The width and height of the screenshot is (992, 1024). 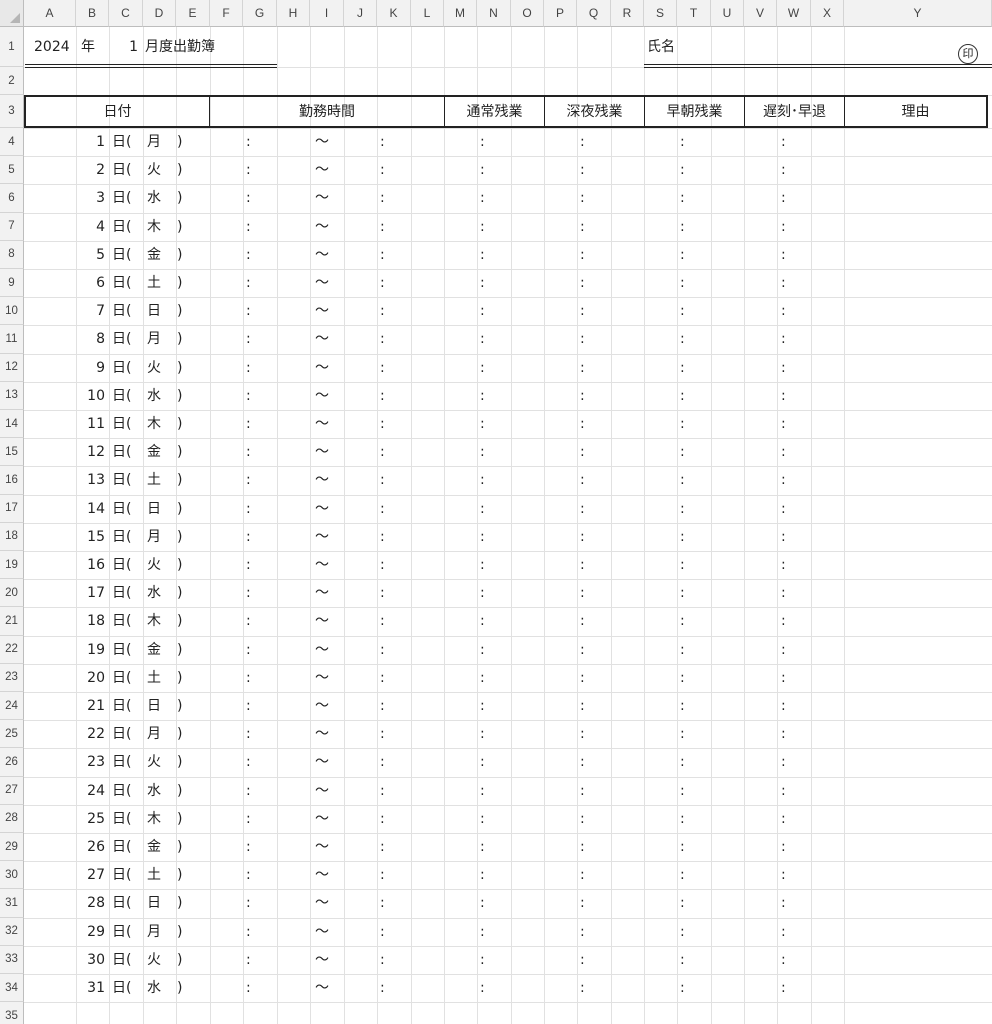 What do you see at coordinates (90, 509) in the screenshot?
I see `day-number-cell: 14` at bounding box center [90, 509].